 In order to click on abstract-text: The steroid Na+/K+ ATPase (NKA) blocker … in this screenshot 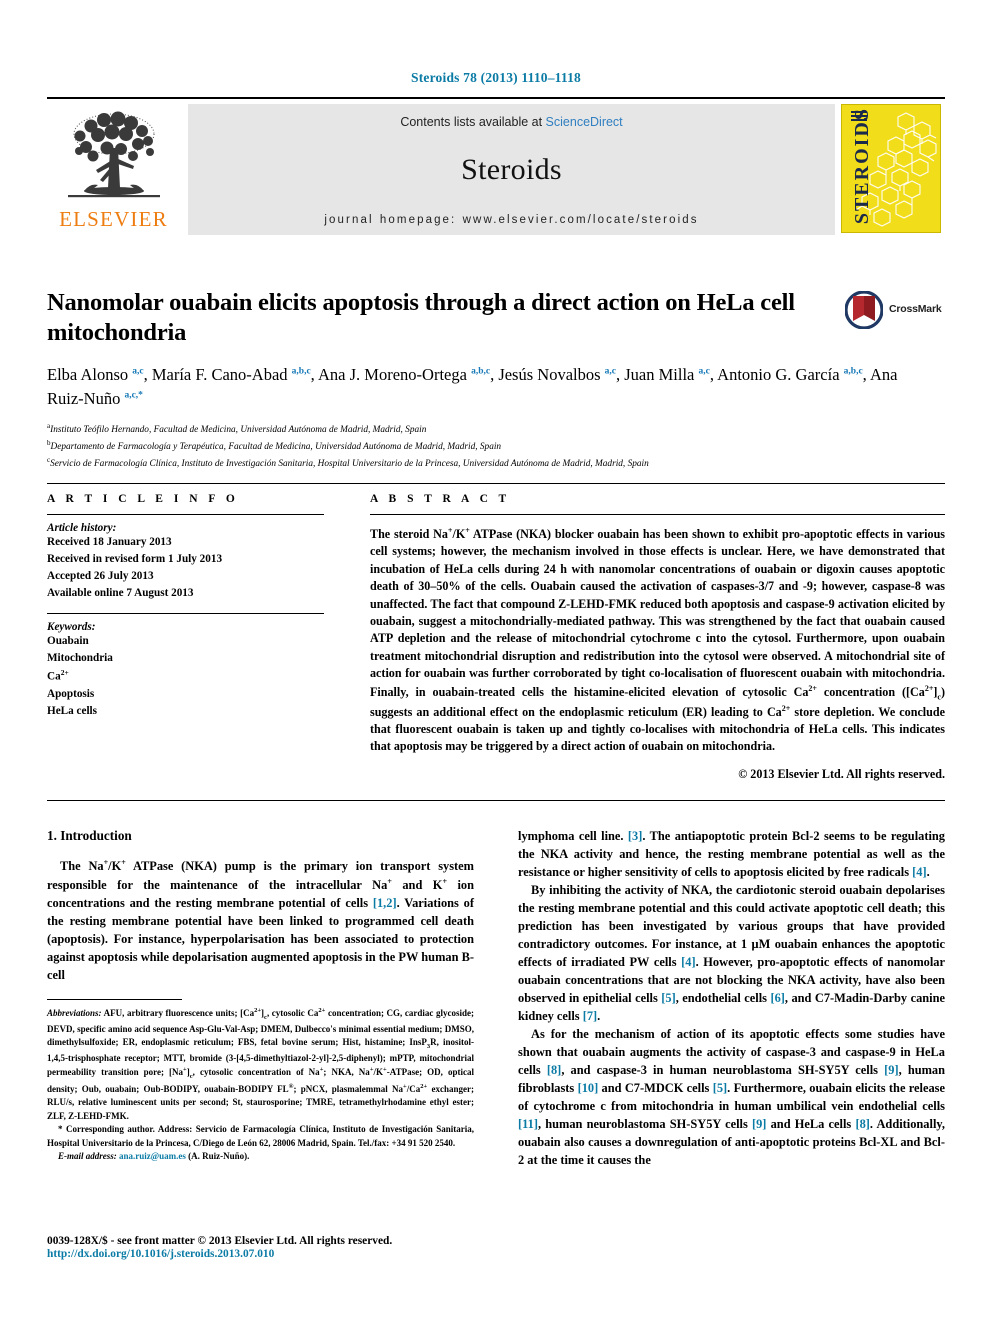, I will do `click(658, 640)`.